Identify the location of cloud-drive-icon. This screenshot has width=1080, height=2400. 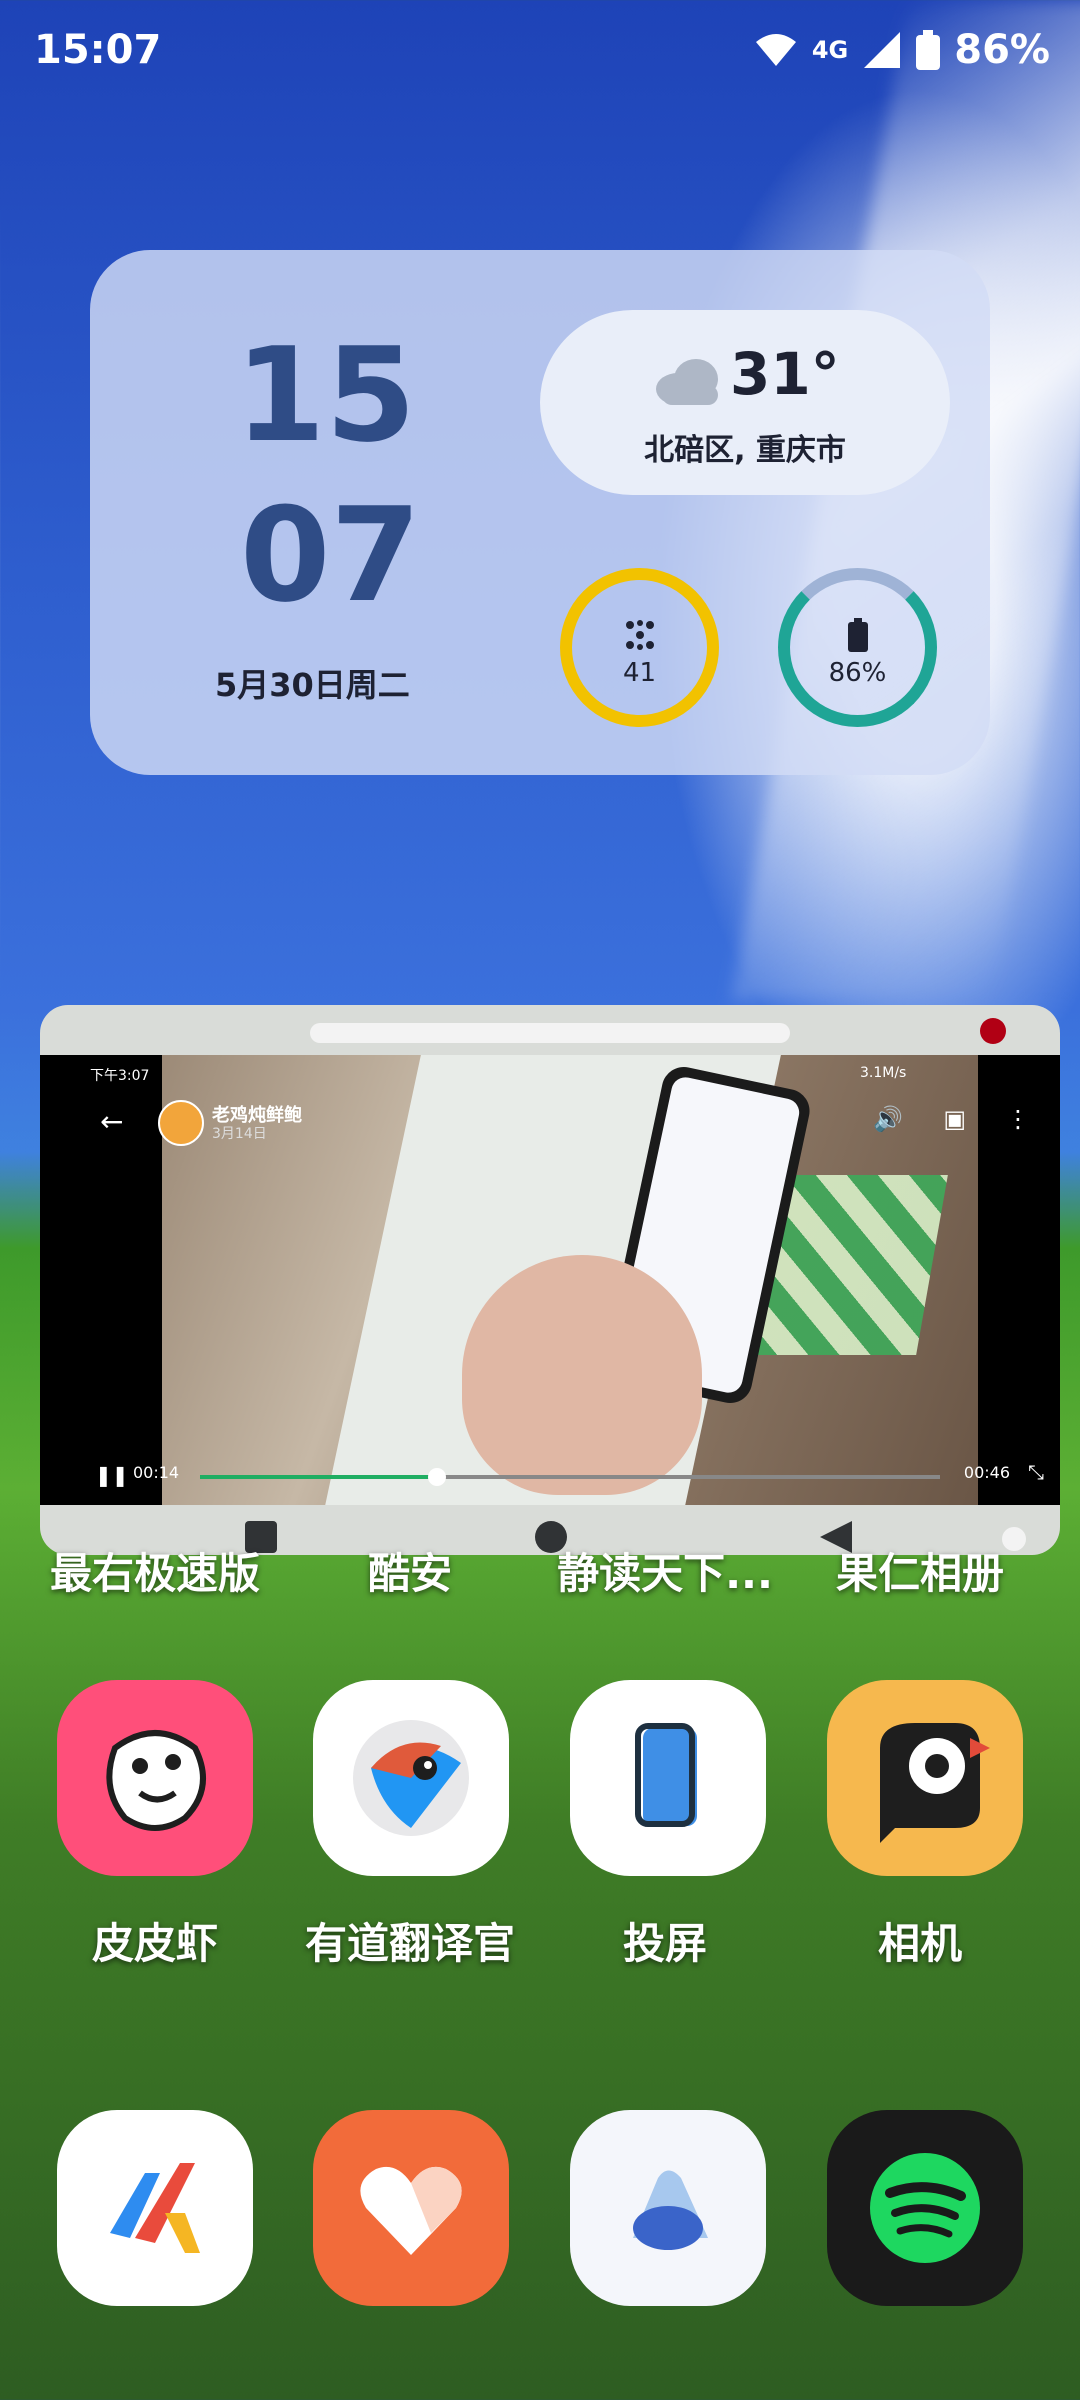
(670, 2210).